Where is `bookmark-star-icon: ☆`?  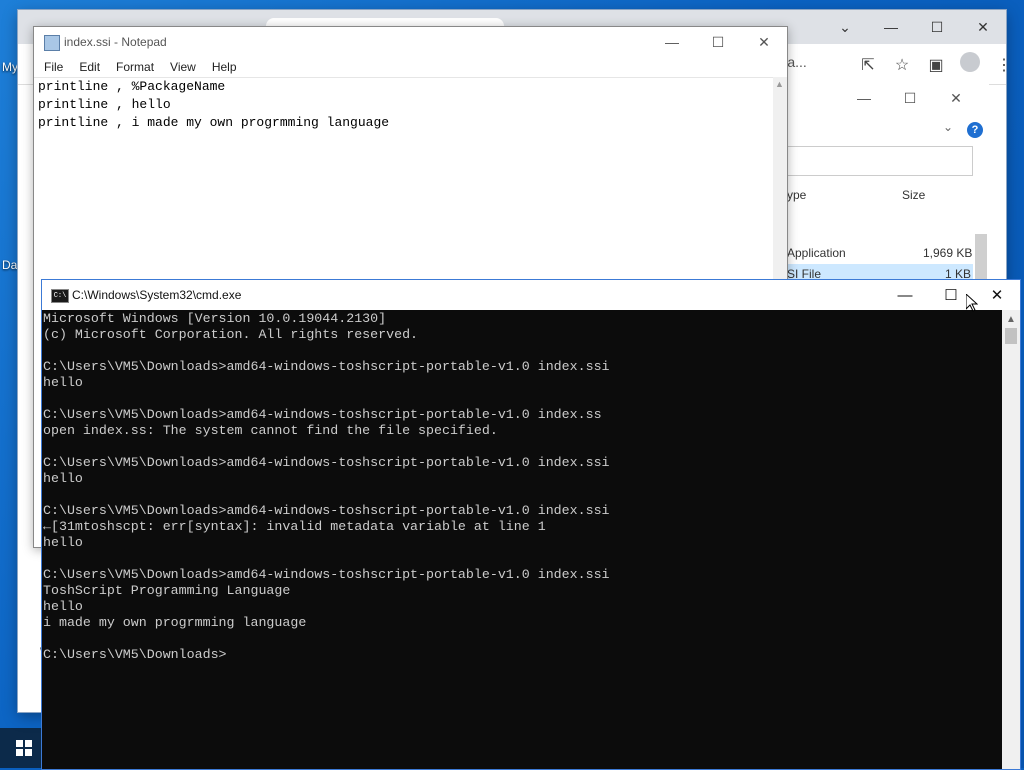 bookmark-star-icon: ☆ is located at coordinates (902, 65).